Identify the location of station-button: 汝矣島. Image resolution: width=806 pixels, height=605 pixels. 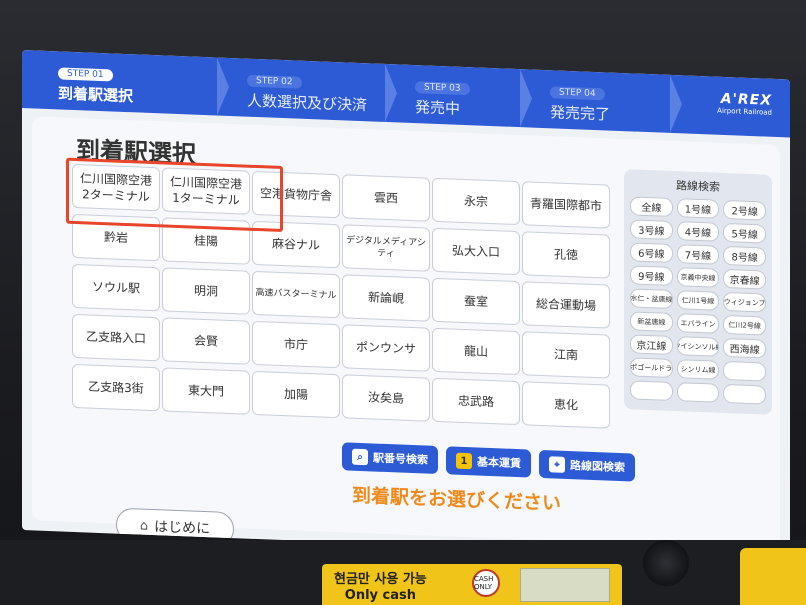
(386, 398).